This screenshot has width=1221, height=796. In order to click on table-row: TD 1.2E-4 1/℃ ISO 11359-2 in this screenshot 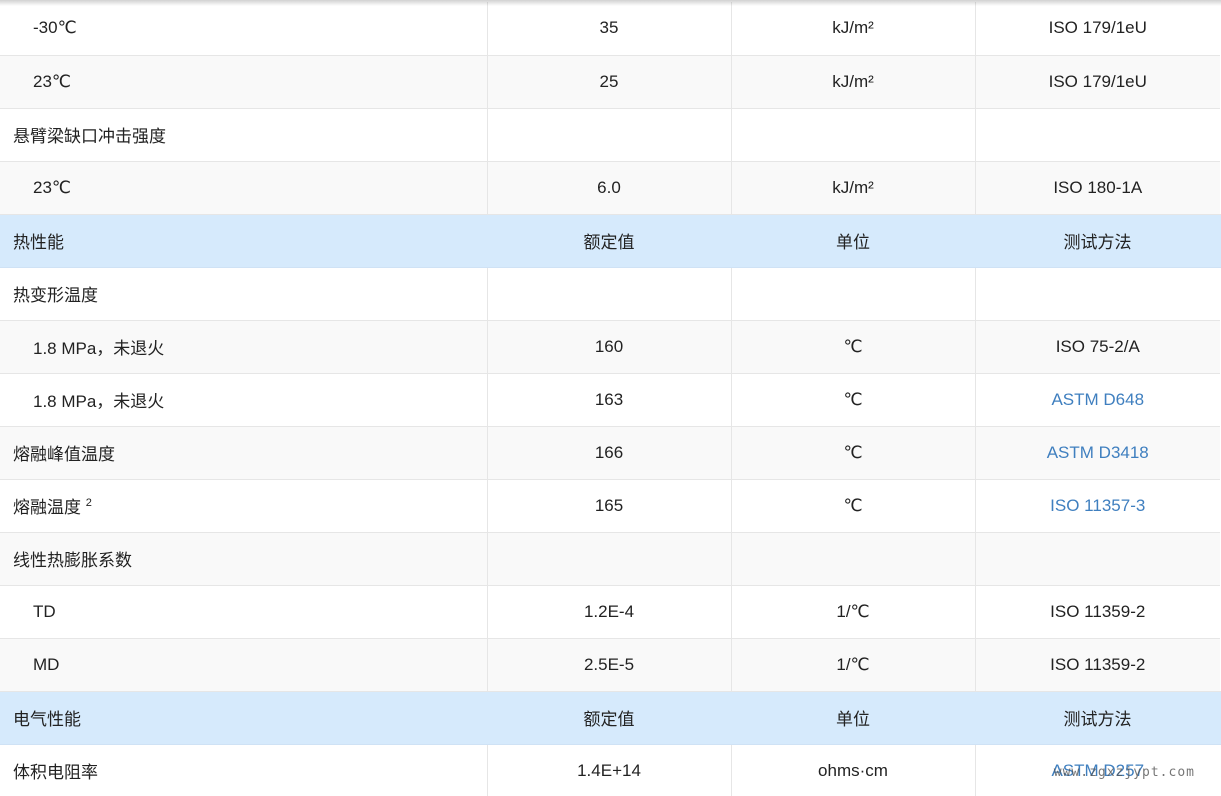, I will do `click(610, 612)`.